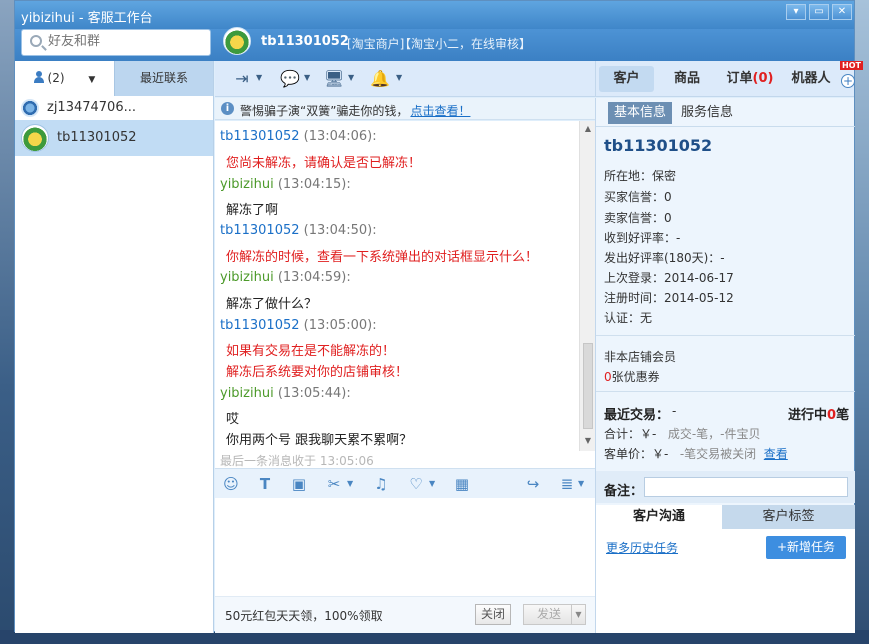  Describe the element at coordinates (265, 484) in the screenshot. I see `font-icon: T` at that location.